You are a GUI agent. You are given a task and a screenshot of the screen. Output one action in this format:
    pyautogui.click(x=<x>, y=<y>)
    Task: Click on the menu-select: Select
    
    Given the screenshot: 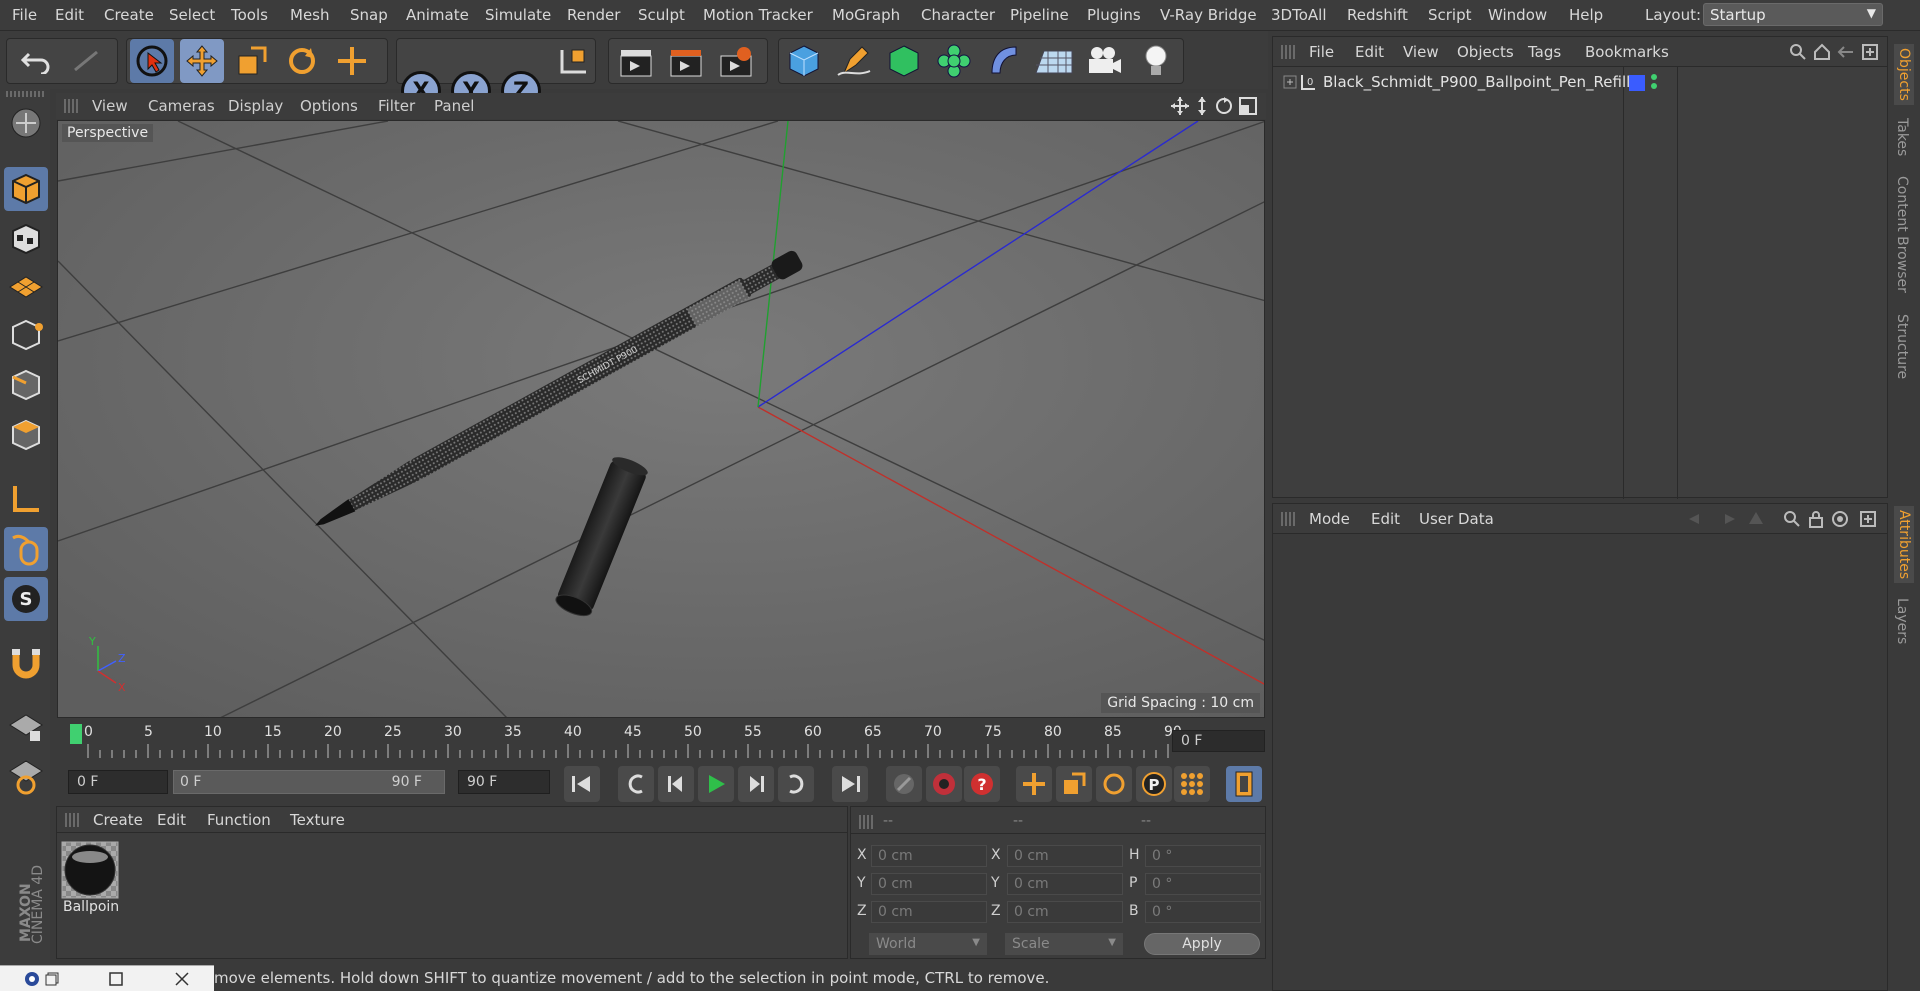 What is the action you would take?
    pyautogui.click(x=192, y=15)
    